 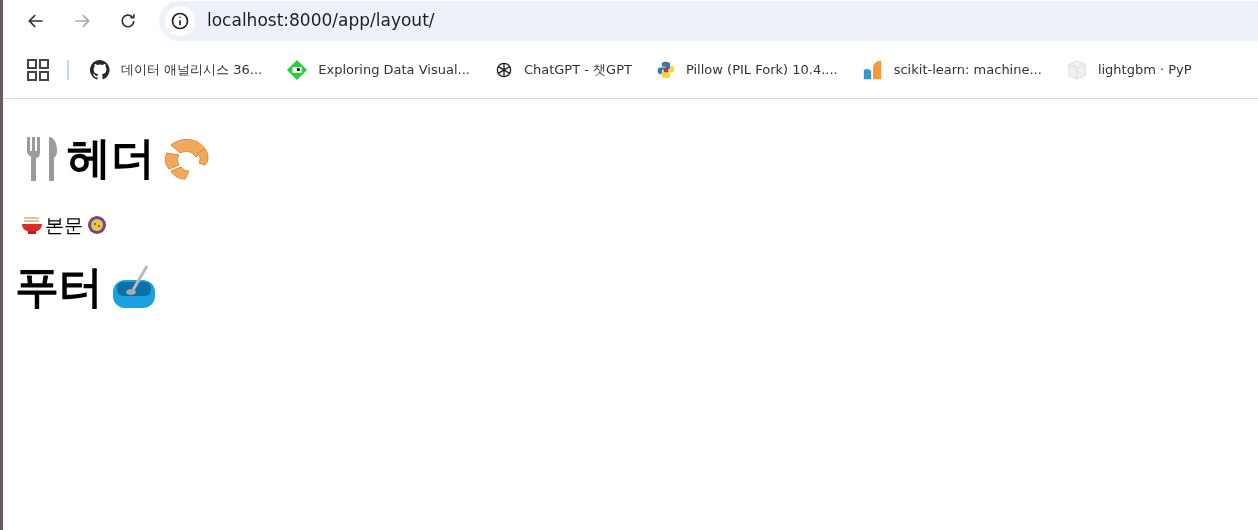 What do you see at coordinates (100, 70) in the screenshot?
I see `github-icon` at bounding box center [100, 70].